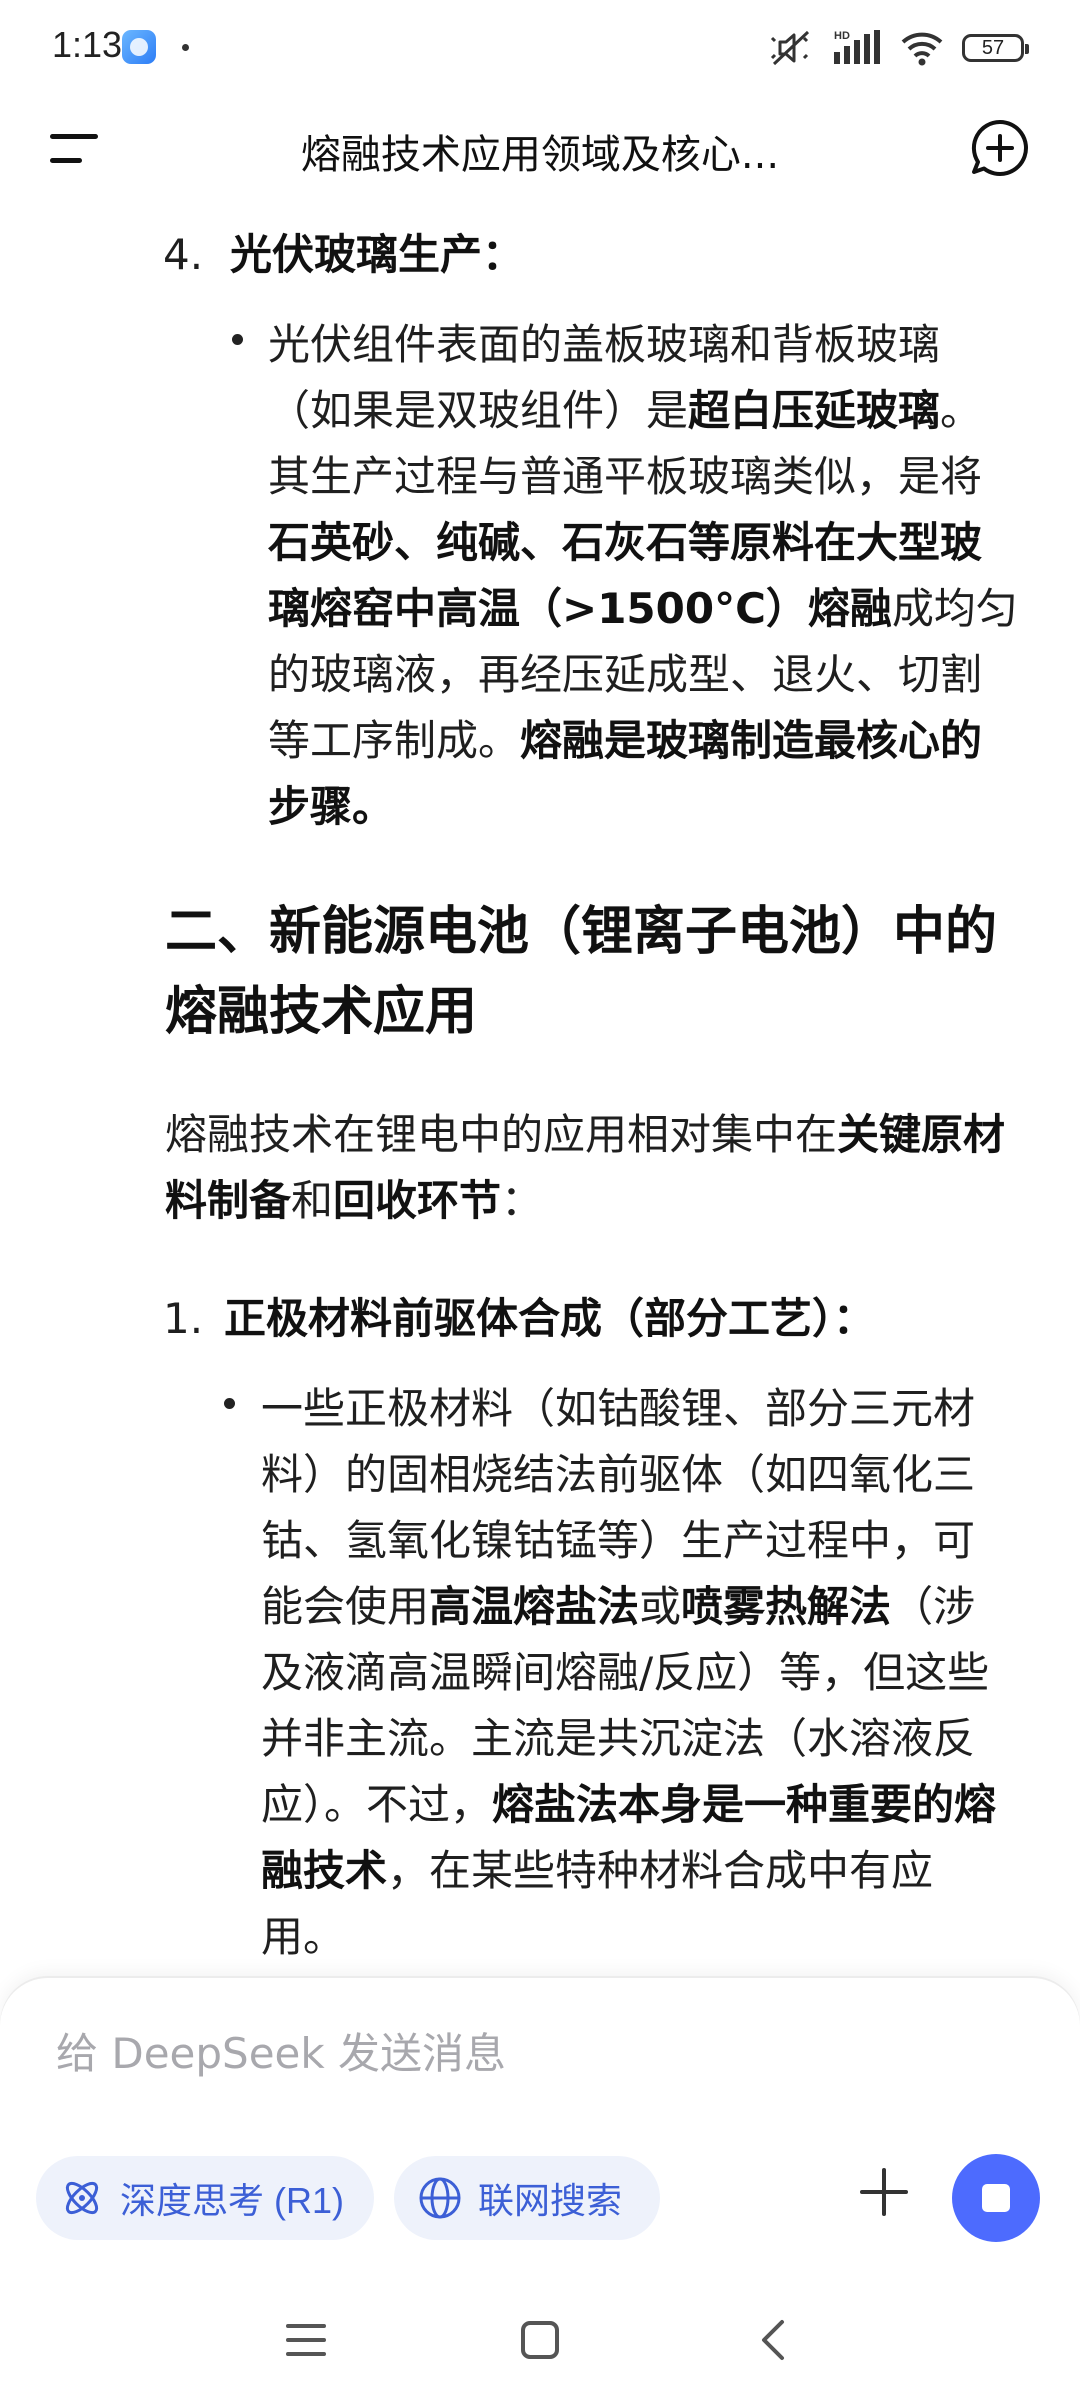 The image size is (1080, 2400). What do you see at coordinates (306, 2340) in the screenshot?
I see `recent-apps-icon` at bounding box center [306, 2340].